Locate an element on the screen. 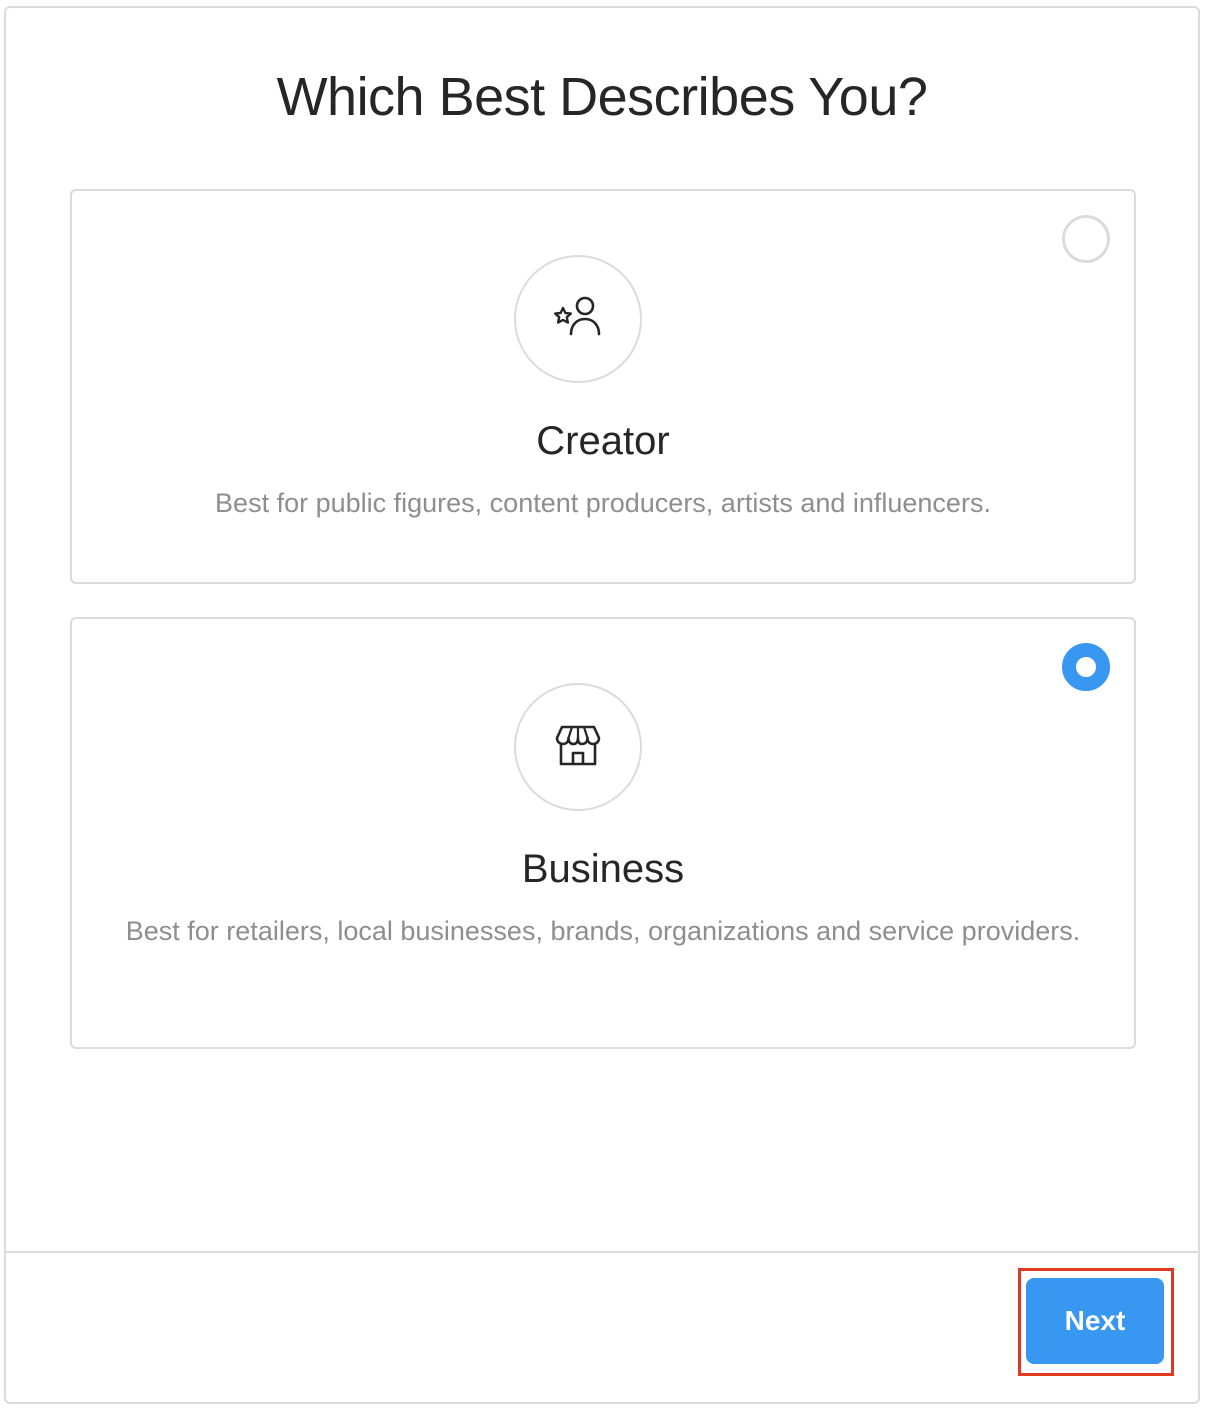 The image size is (1206, 1408). dialog-title: Which Best Describes You? is located at coordinates (602, 97).